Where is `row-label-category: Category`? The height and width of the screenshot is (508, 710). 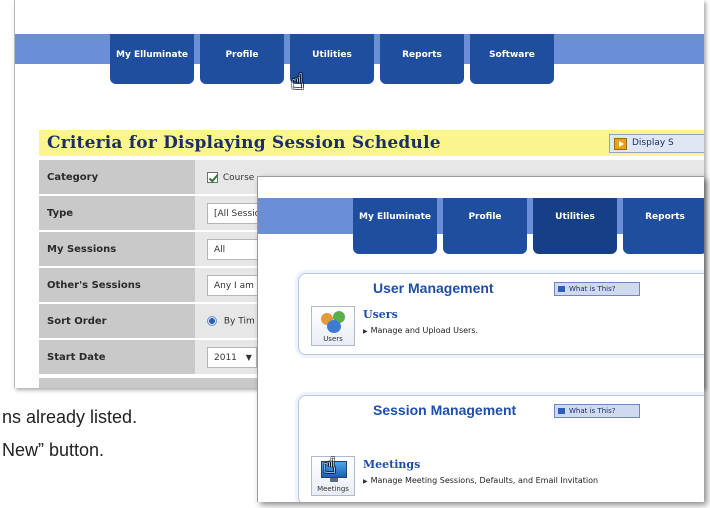 row-label-category: Category is located at coordinates (117, 178).